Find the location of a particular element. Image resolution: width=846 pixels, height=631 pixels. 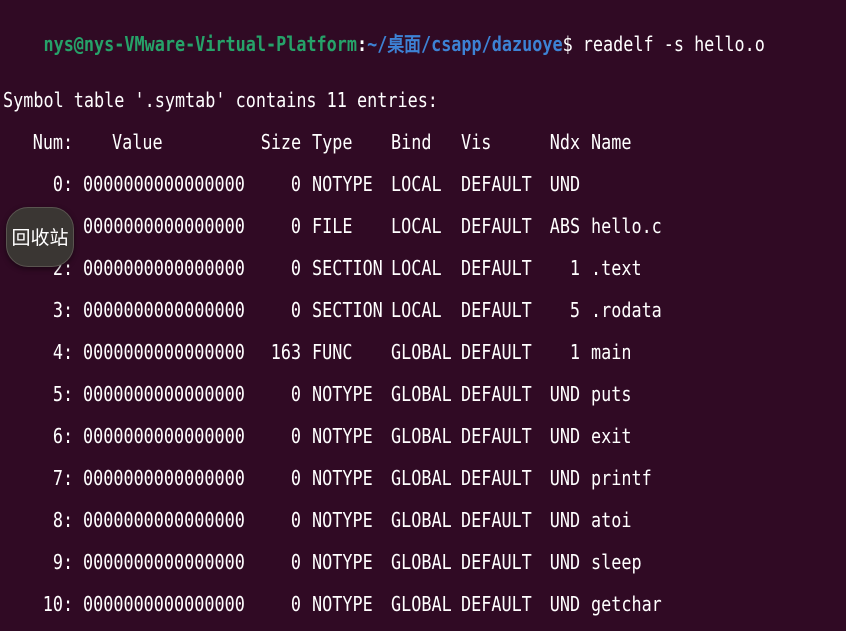

cell-num: 8: is located at coordinates (62, 520).